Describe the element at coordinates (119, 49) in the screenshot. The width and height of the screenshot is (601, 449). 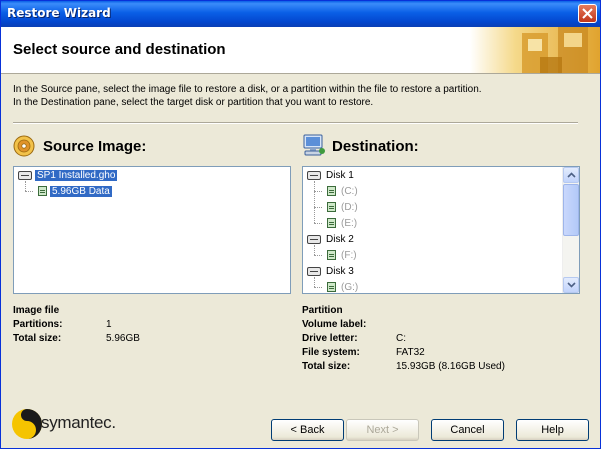
I see `page-title: Select source and destination` at that location.